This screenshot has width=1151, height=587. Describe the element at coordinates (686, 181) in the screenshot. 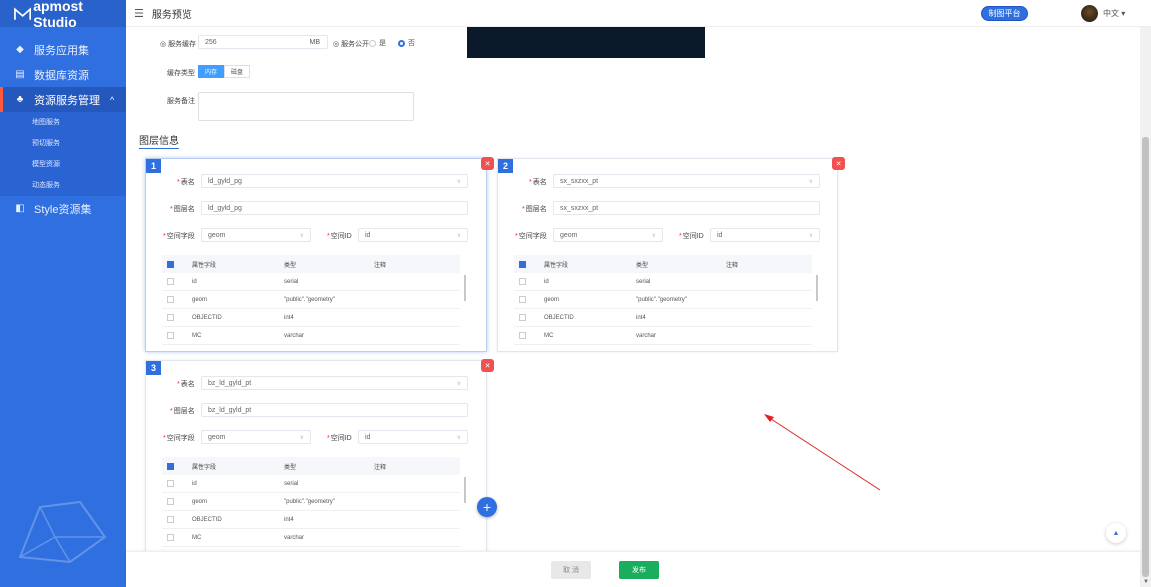

I see `table-select: sx_sxzxx_pt ∨` at that location.